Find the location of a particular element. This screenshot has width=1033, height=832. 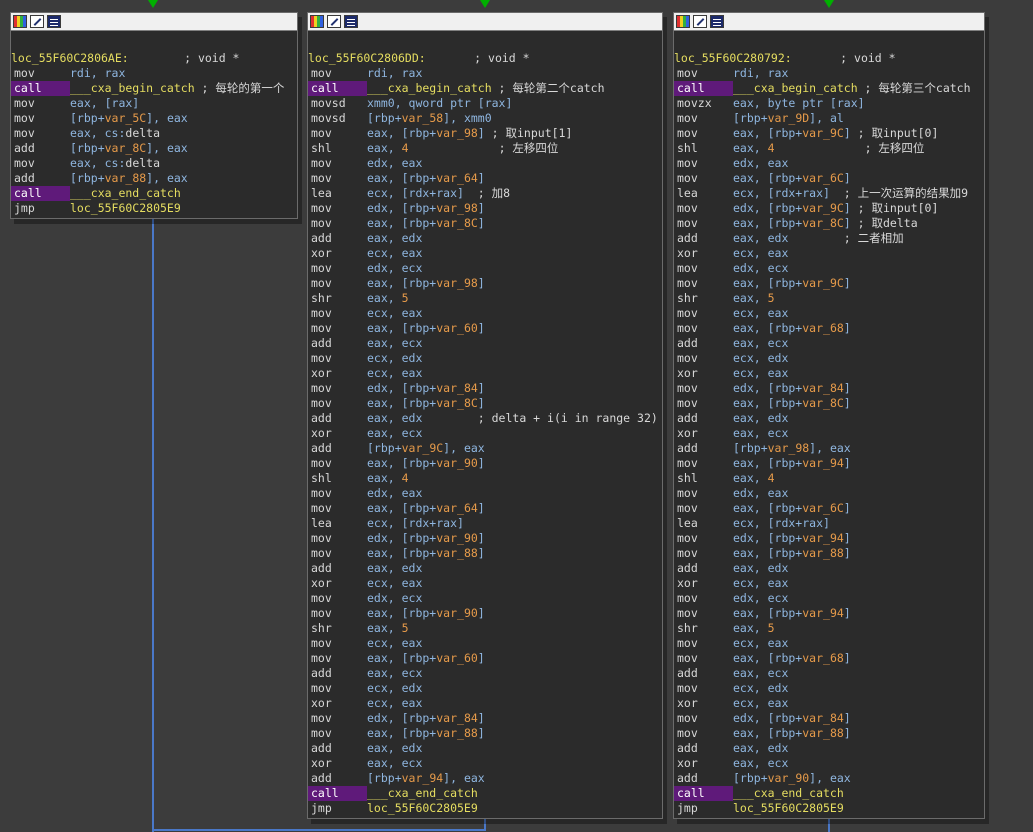

color-palette-icon is located at coordinates (683, 21).